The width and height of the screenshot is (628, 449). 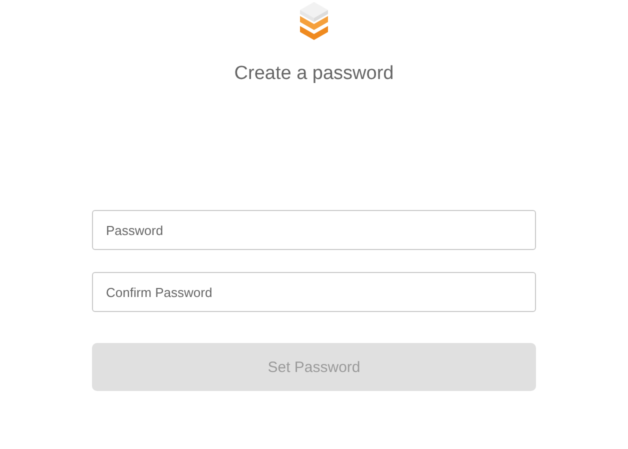 What do you see at coordinates (314, 292) in the screenshot?
I see `password-field: Confirm Password` at bounding box center [314, 292].